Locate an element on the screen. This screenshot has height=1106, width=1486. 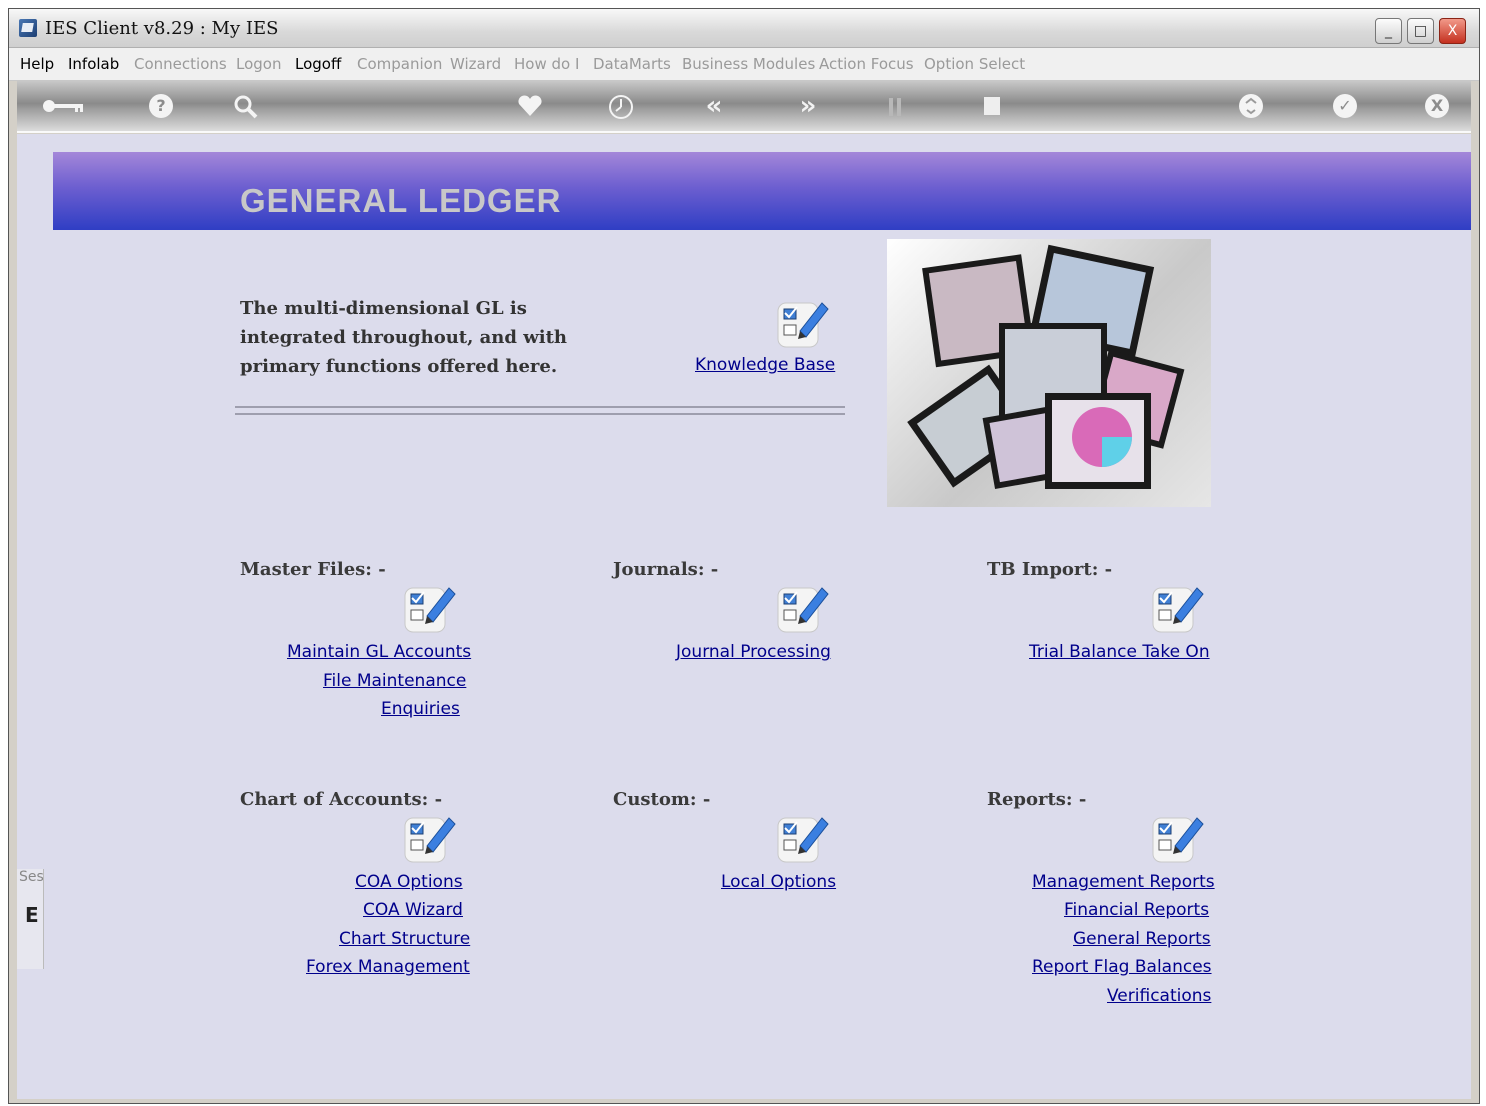
financial-reports-link: Financial Reports is located at coordinates (1136, 910).